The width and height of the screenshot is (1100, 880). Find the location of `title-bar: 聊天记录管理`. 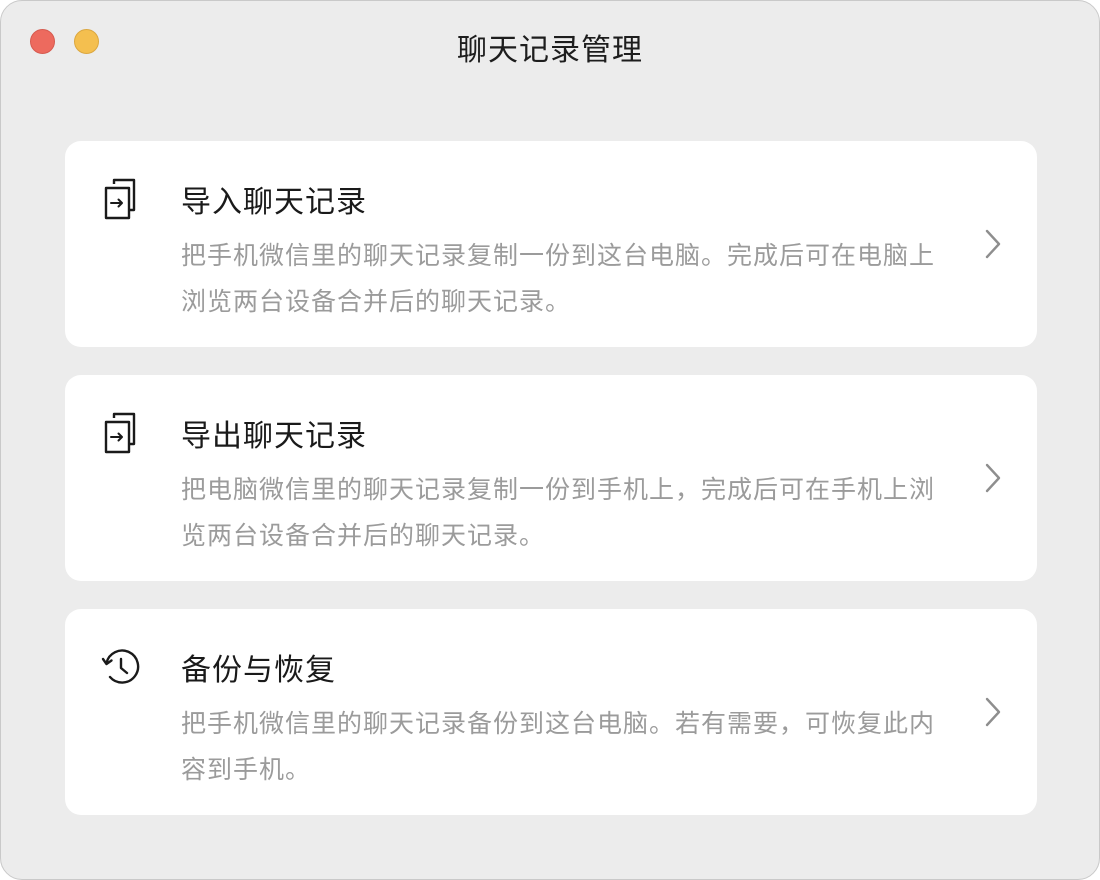

title-bar: 聊天记录管理 is located at coordinates (550, 44).